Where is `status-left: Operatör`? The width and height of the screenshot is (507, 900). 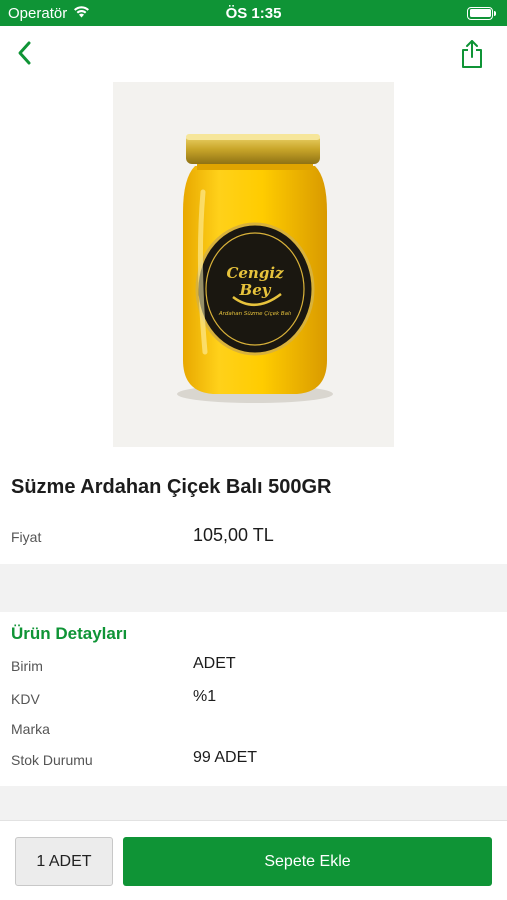
status-left: Operatör is located at coordinates (237, 13).